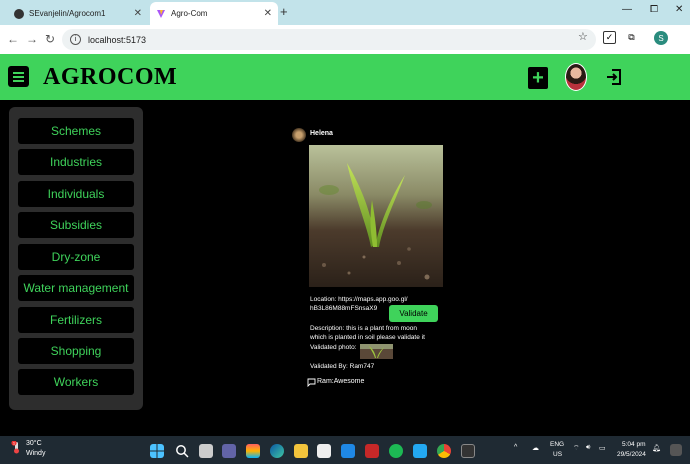 Image resolution: width=690 pixels, height=464 pixels. I want to click on post-photo, so click(376, 216).